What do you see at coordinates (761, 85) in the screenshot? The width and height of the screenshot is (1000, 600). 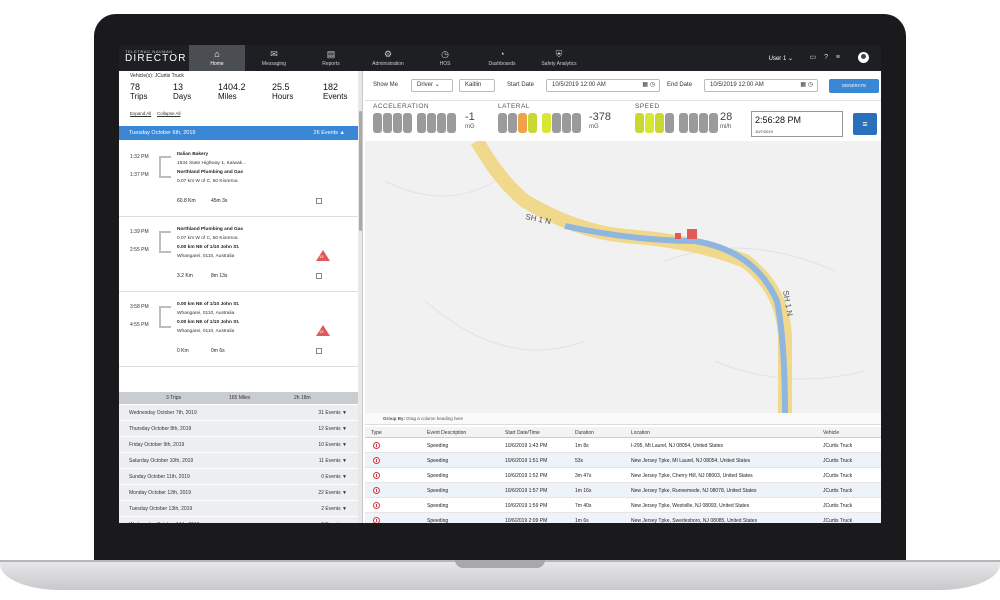 I see `end-date-input: 10/5/2019 12:00 AM ▦ ◷` at bounding box center [761, 85].